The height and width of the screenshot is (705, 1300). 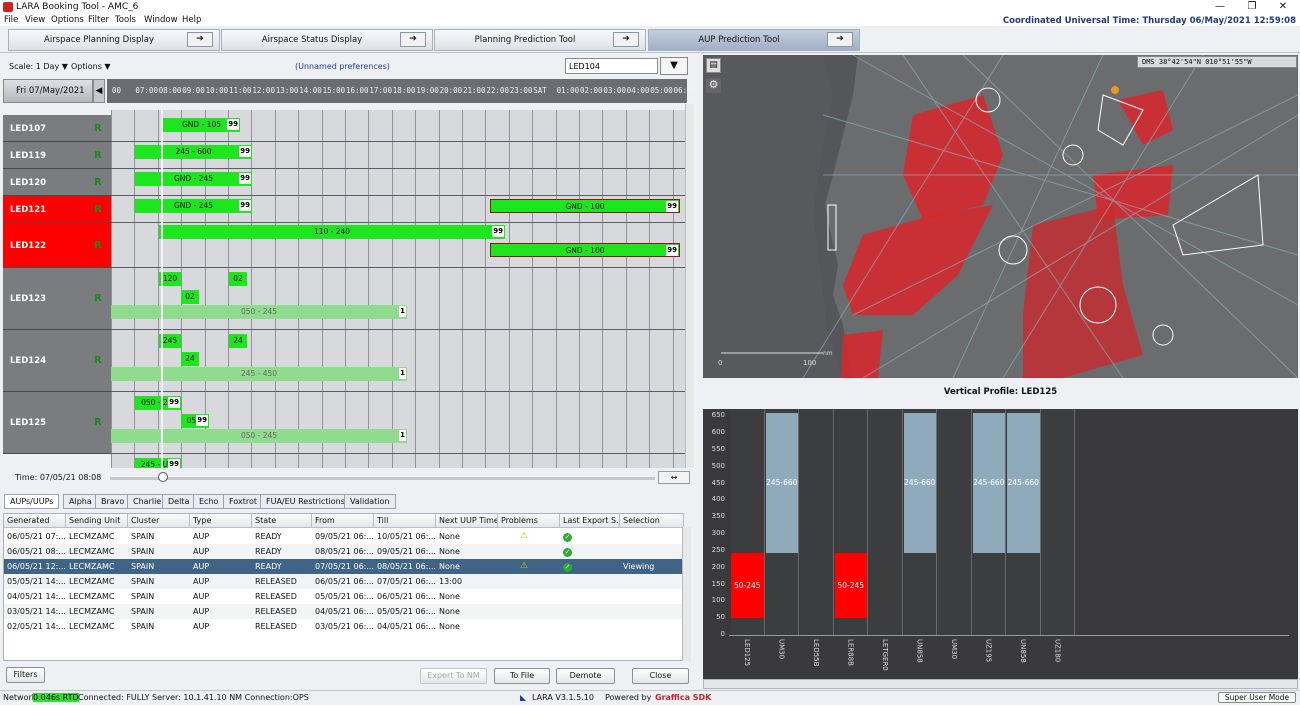 What do you see at coordinates (522, 676) in the screenshot?
I see `to-file-button: To File` at bounding box center [522, 676].